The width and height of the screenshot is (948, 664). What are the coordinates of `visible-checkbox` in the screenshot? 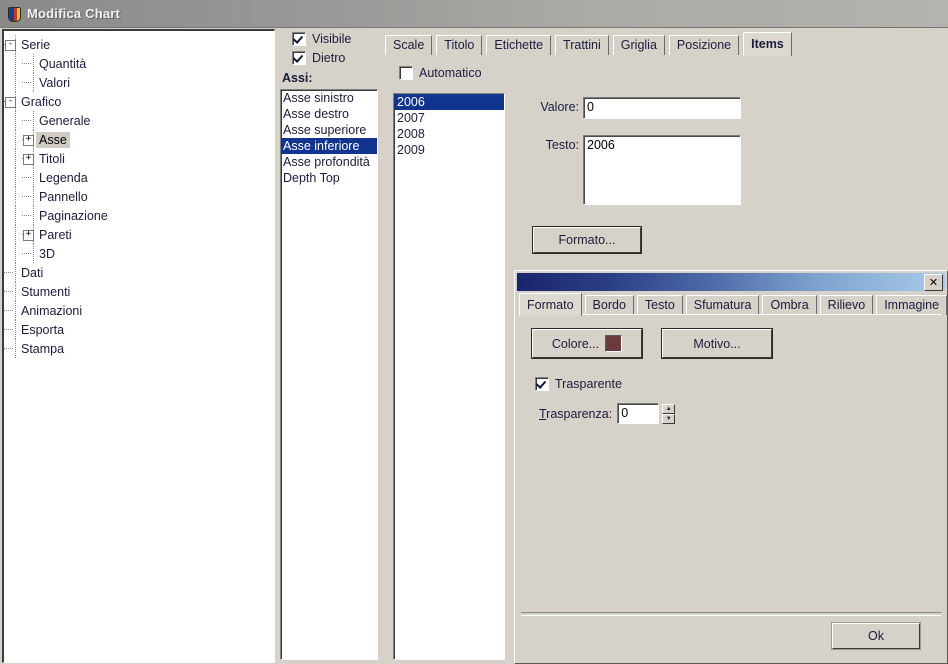 It's located at (299, 38).